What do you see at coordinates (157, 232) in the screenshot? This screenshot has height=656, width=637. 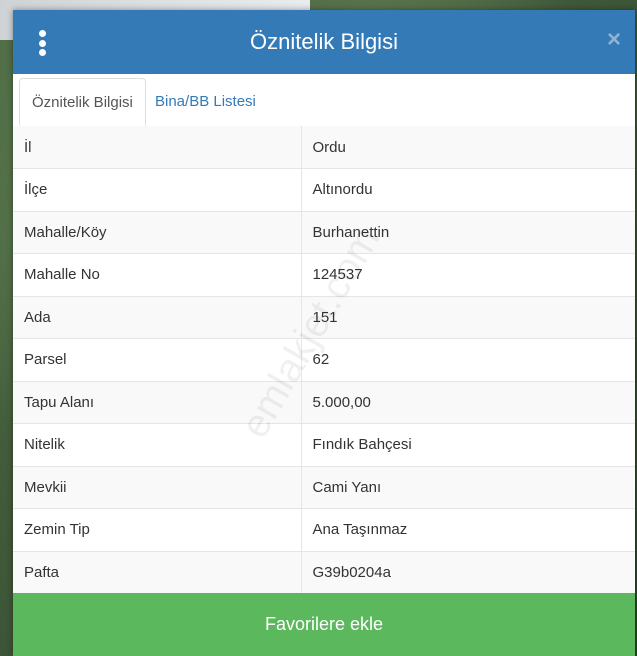 I see `attribute-key: Mahalle/Köy` at bounding box center [157, 232].